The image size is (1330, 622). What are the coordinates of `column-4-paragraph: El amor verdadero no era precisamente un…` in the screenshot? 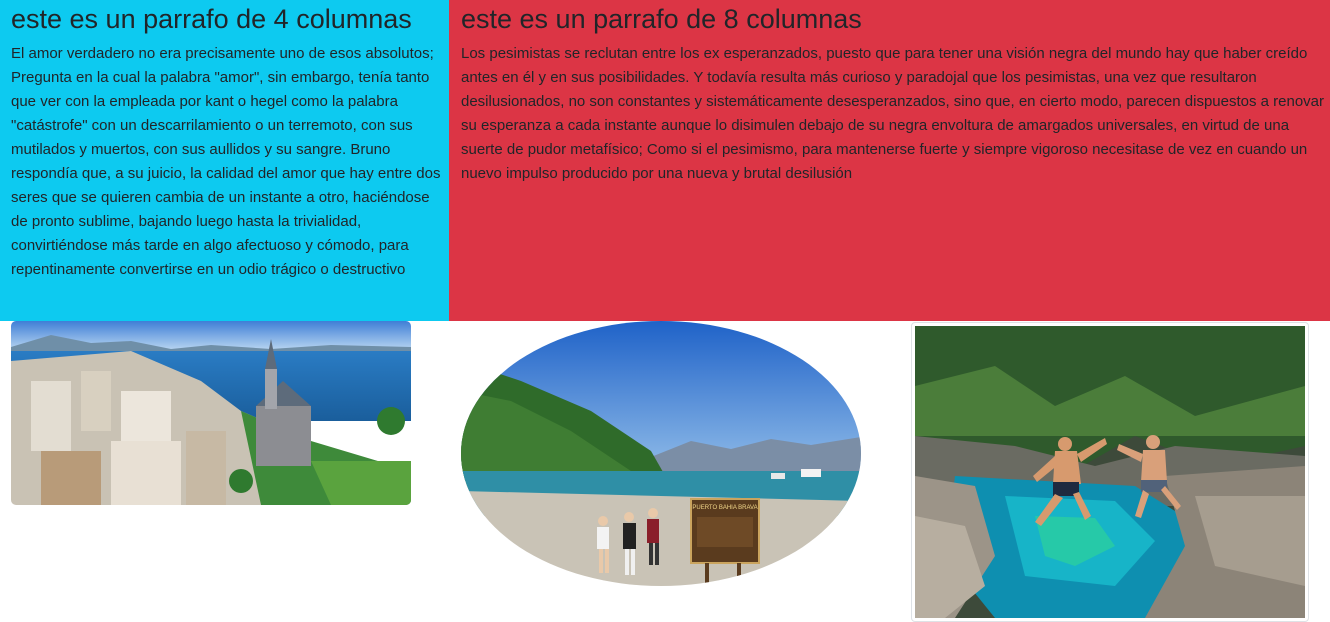 It's located at (226, 161).